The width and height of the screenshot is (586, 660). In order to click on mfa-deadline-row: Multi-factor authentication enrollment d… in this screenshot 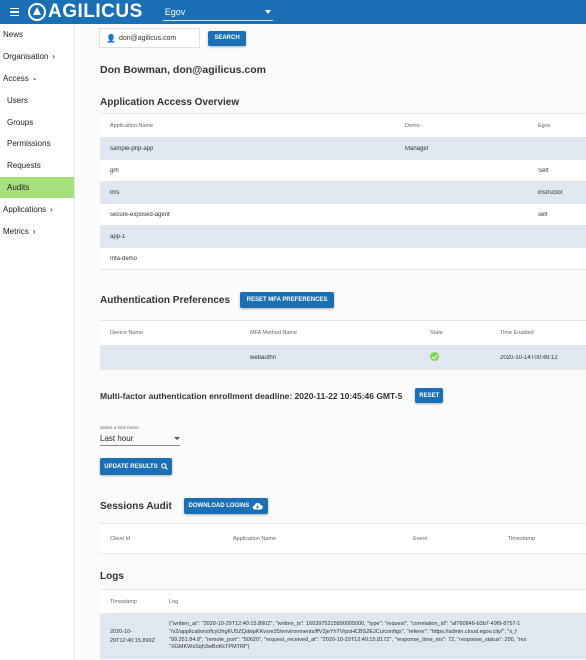, I will do `click(272, 395)`.